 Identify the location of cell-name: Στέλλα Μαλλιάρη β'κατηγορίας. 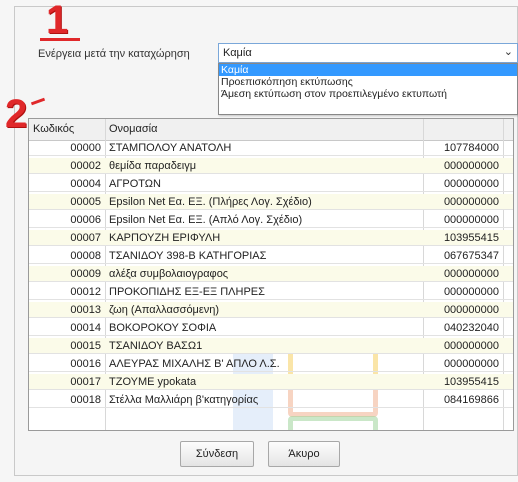
(184, 400).